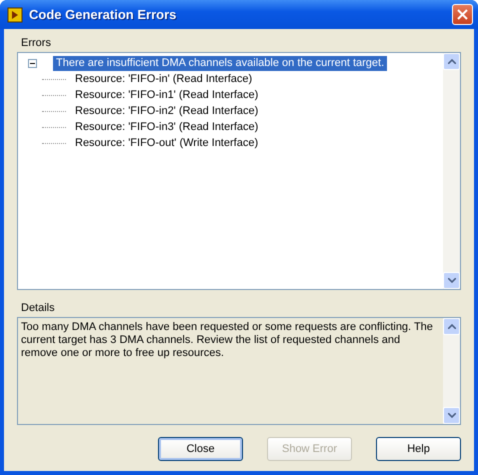 The height and width of the screenshot is (475, 478). Describe the element at coordinates (32, 63) in the screenshot. I see `collapse-icon` at that location.